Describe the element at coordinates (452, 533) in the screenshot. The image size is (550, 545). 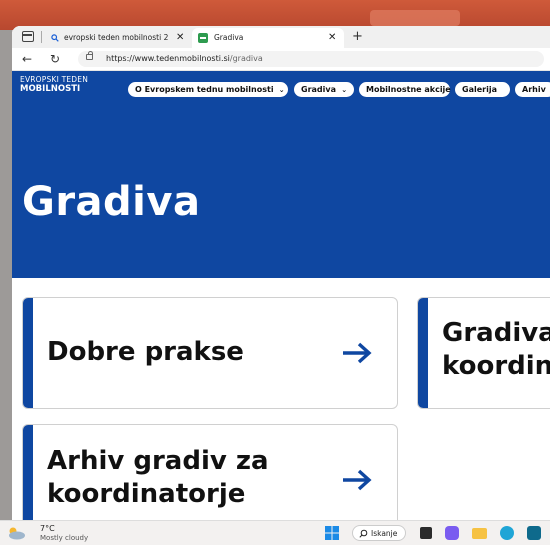
I see `chat-app-icon` at that location.